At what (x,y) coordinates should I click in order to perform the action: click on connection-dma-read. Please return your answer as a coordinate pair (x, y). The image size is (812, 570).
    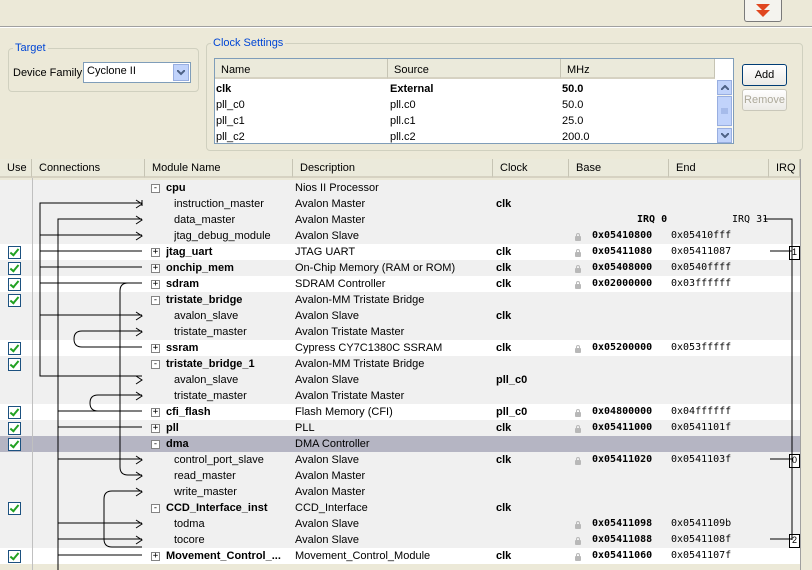
    Looking at the image, I should click on (130, 379).